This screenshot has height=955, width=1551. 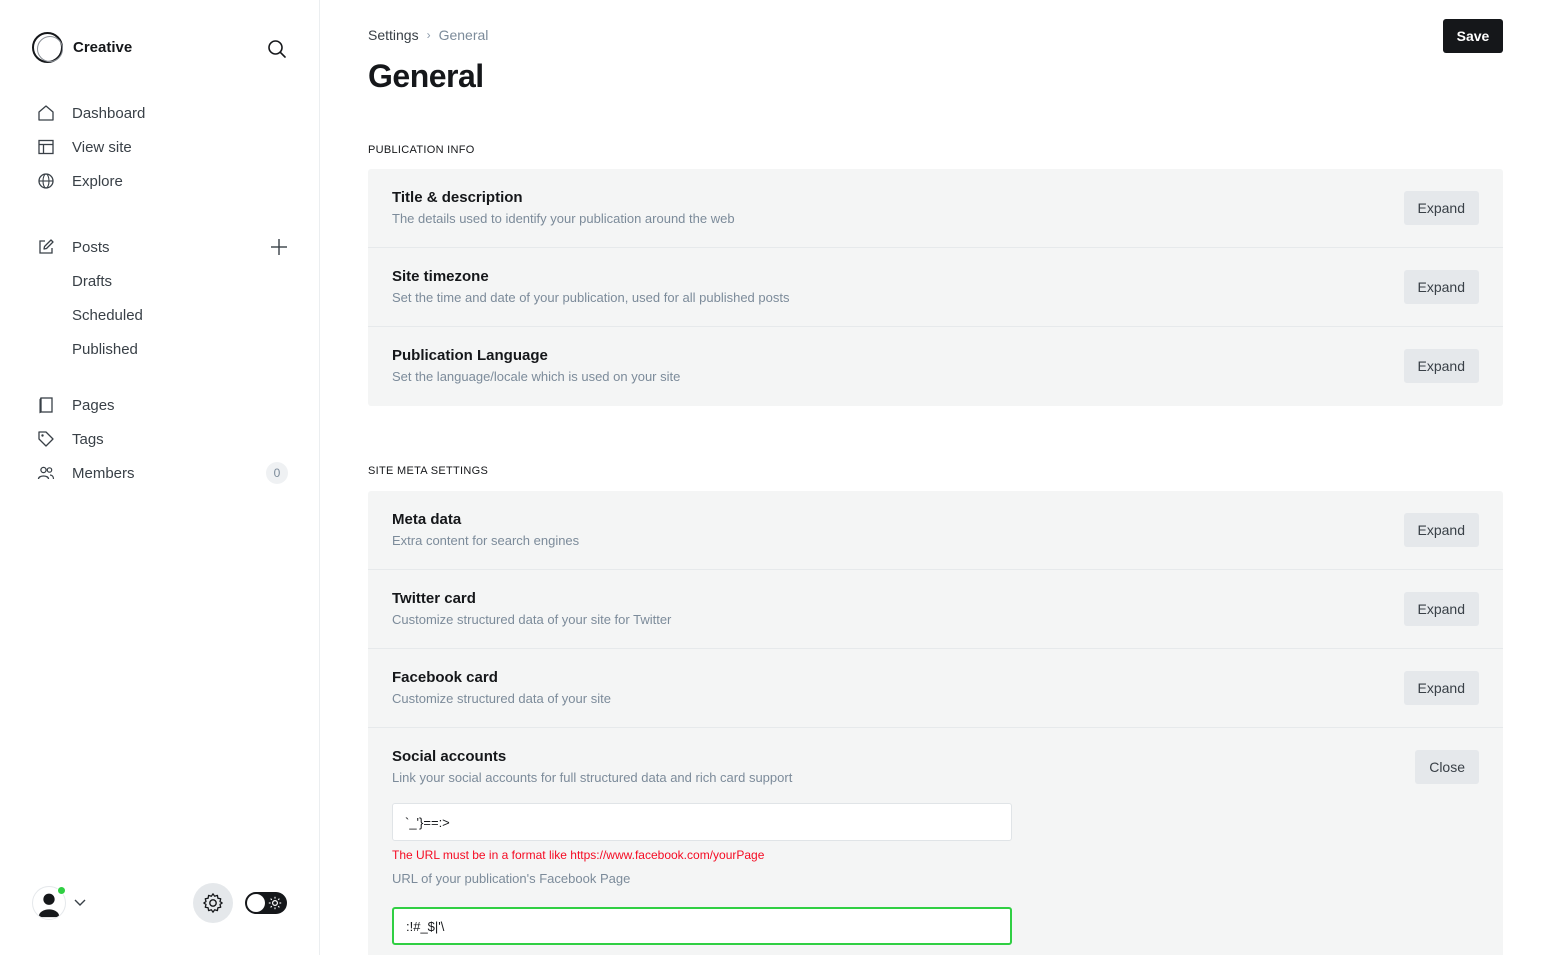 What do you see at coordinates (511, 878) in the screenshot?
I see `facebook-url-hint: URL of your publication's Facebook Page` at bounding box center [511, 878].